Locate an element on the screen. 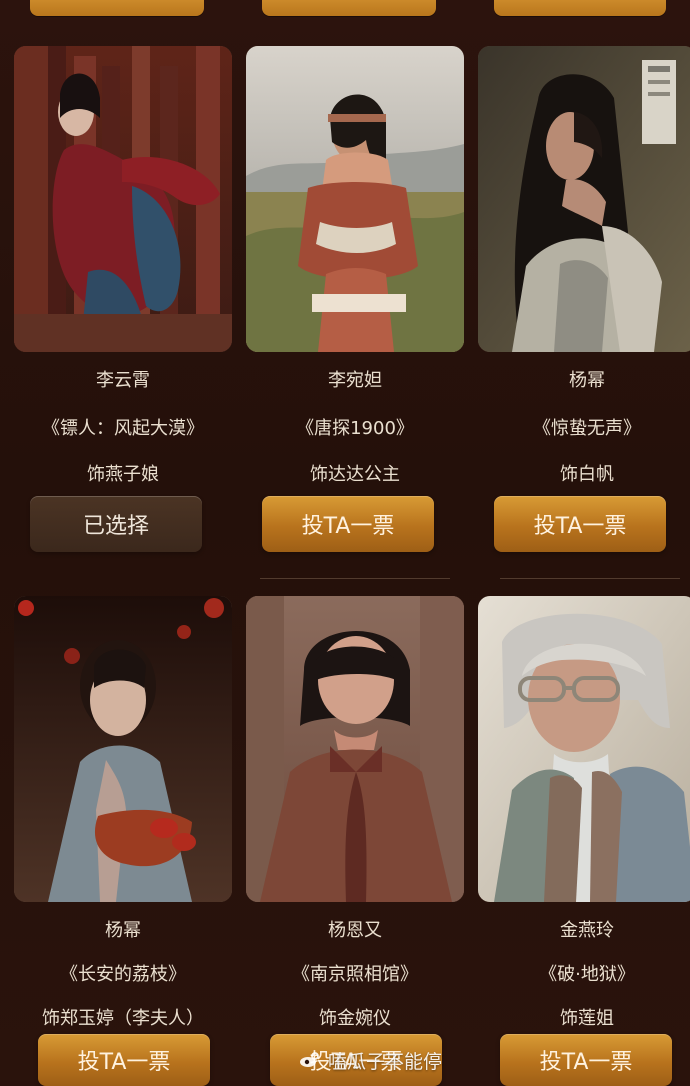 Image resolution: width=690 pixels, height=1086 pixels. movie-title: 《破·地狱》 is located at coordinates (587, 974).